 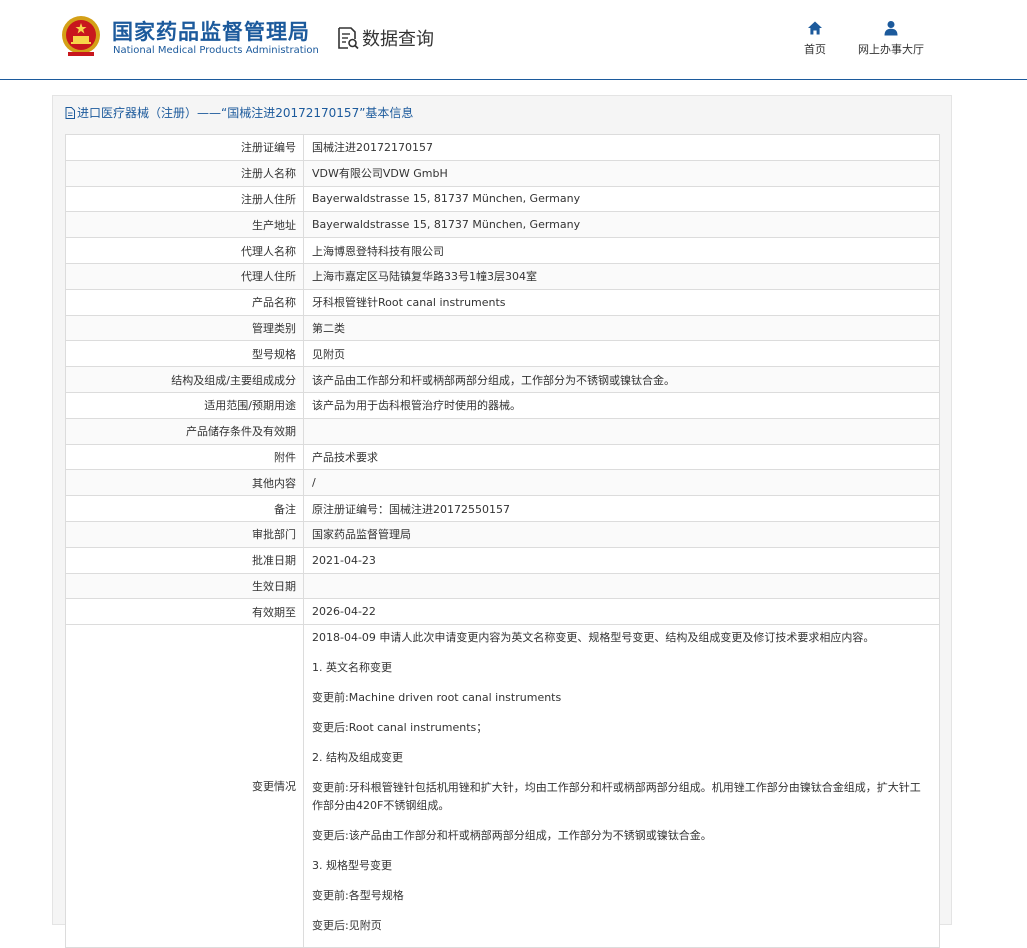 What do you see at coordinates (621, 379) in the screenshot?
I see `field-value: 该产品由工作部分和杆或柄部两部分组成，工作部分为不锈钢或镍钛合金。` at bounding box center [621, 379].